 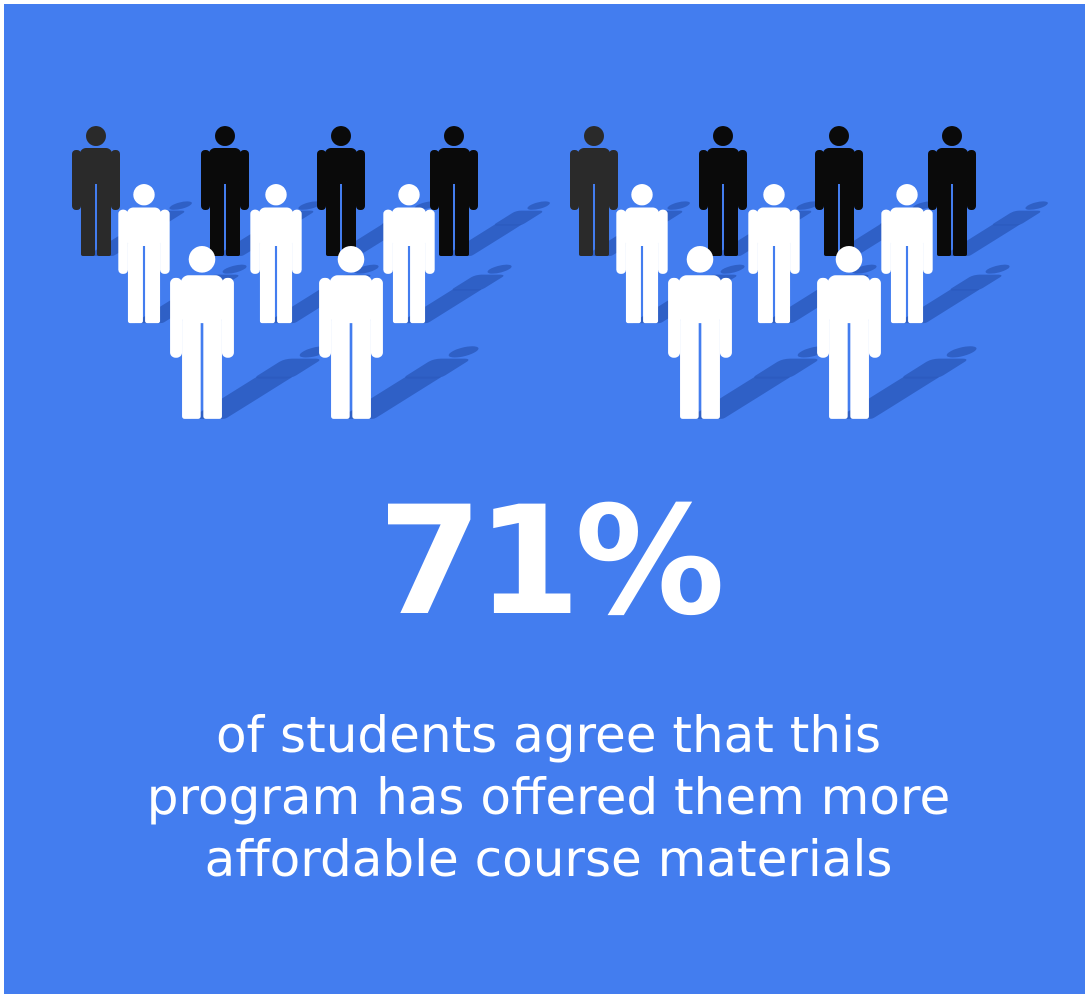 What do you see at coordinates (548, 859) in the screenshot?
I see `caption-line-3: affordable course materials` at bounding box center [548, 859].